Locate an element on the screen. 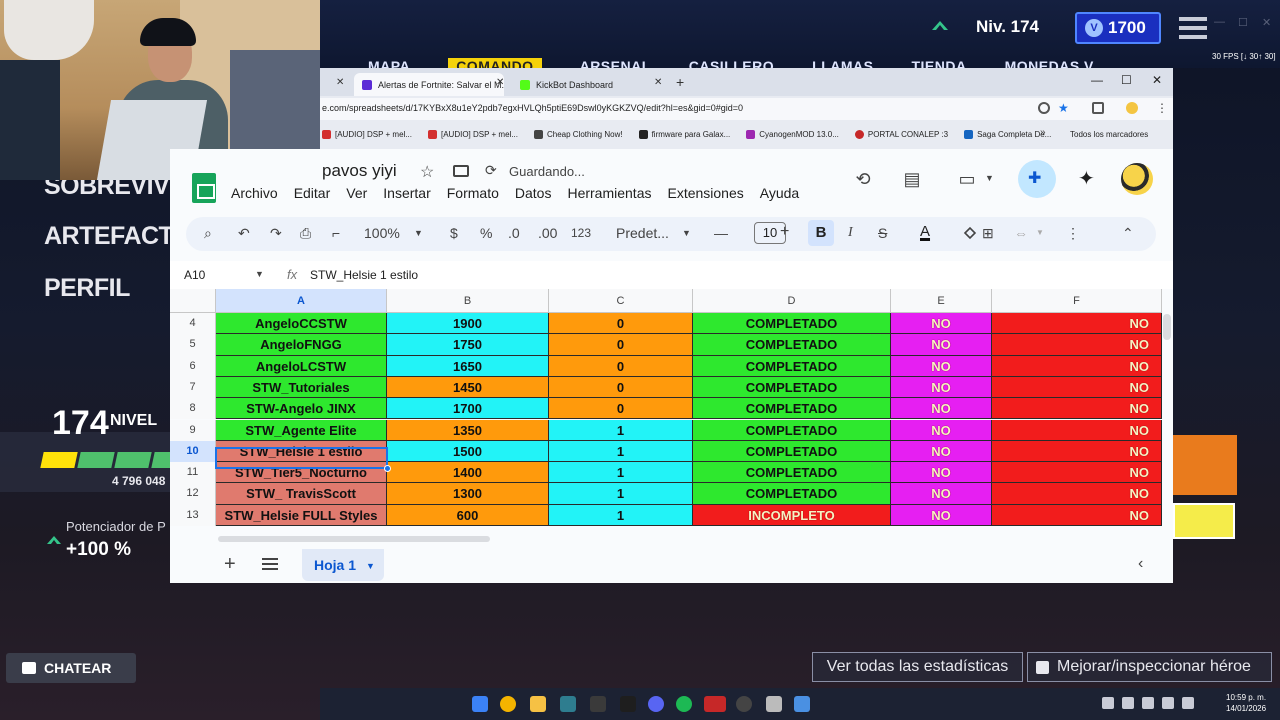  formula-input: STW_Helsie 1 estilo is located at coordinates (364, 275).